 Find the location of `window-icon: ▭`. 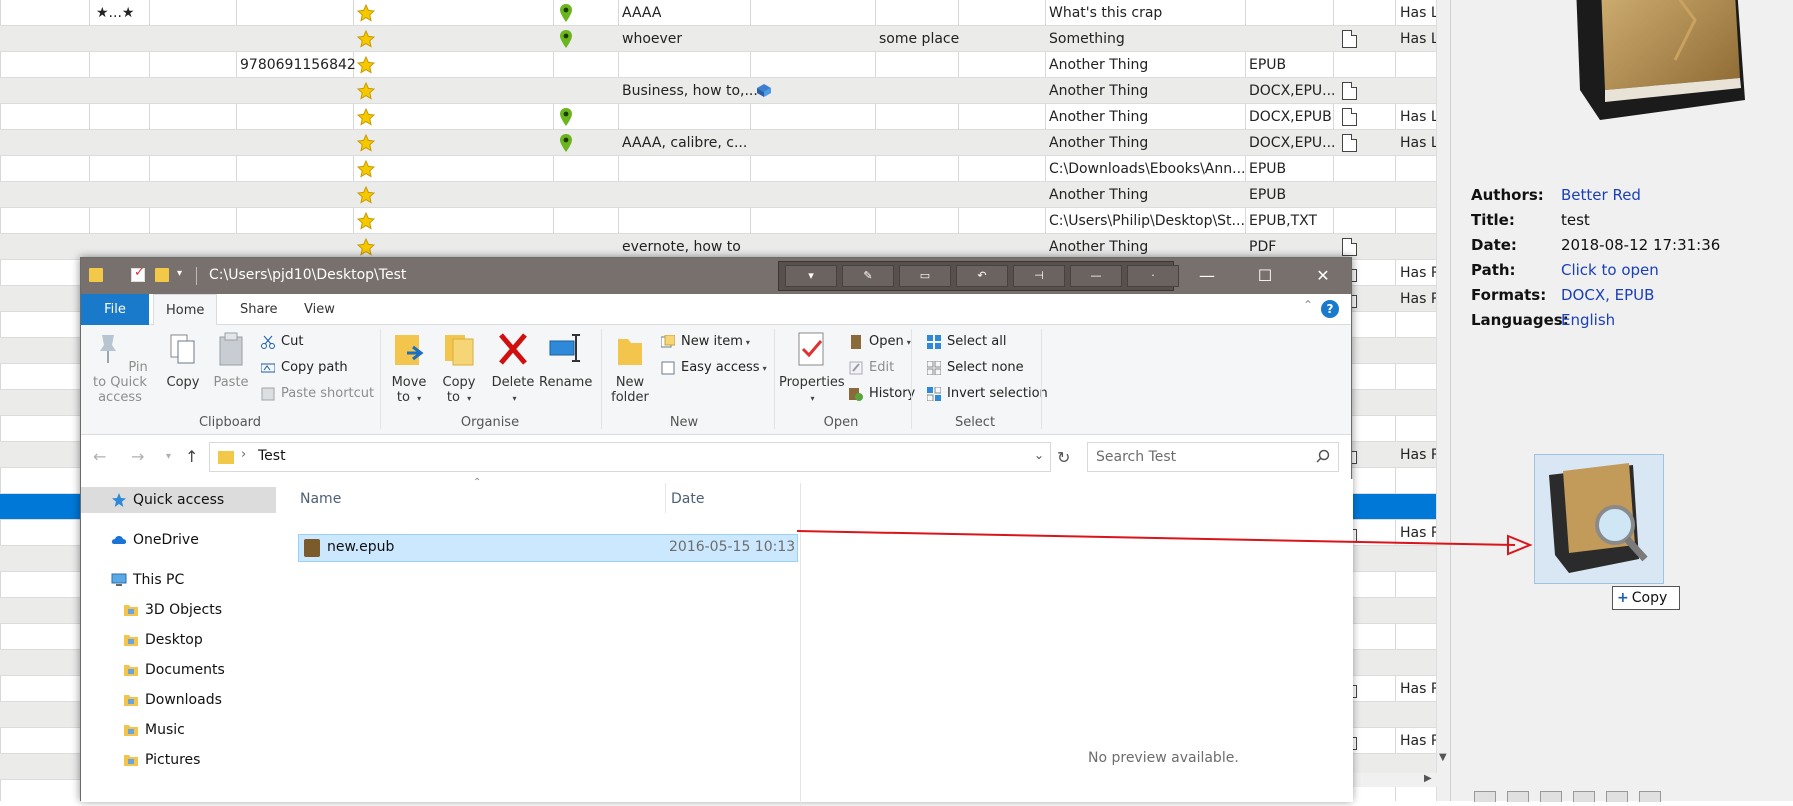

window-icon: ▭ is located at coordinates (925, 276).